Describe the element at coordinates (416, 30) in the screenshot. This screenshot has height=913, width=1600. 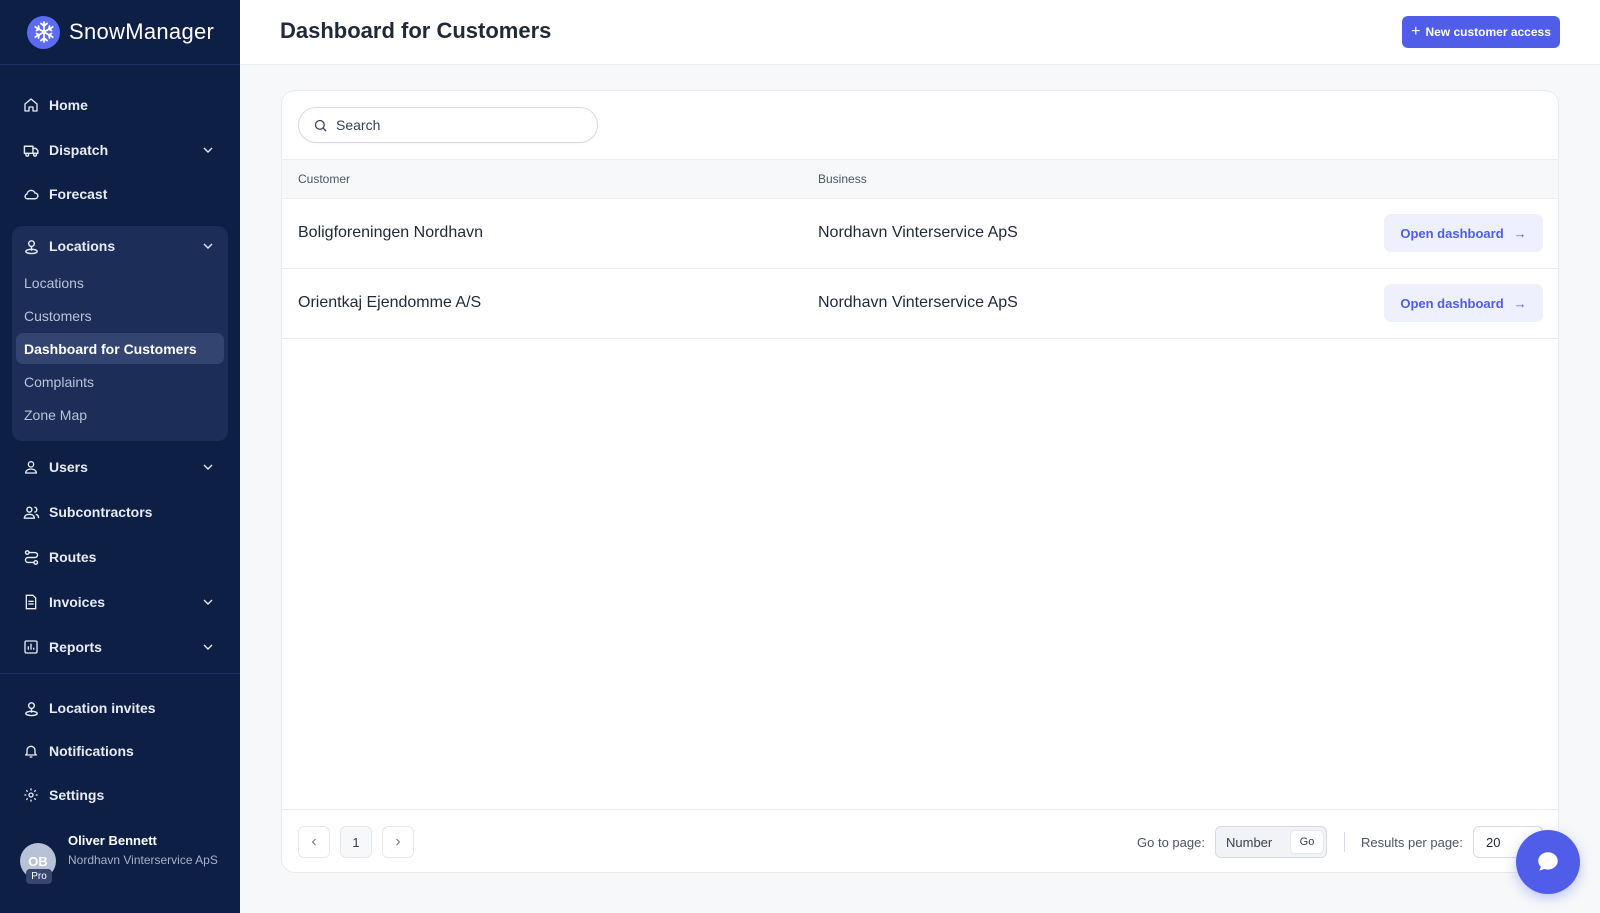
I see `page-title: Dashboard for Customers` at that location.